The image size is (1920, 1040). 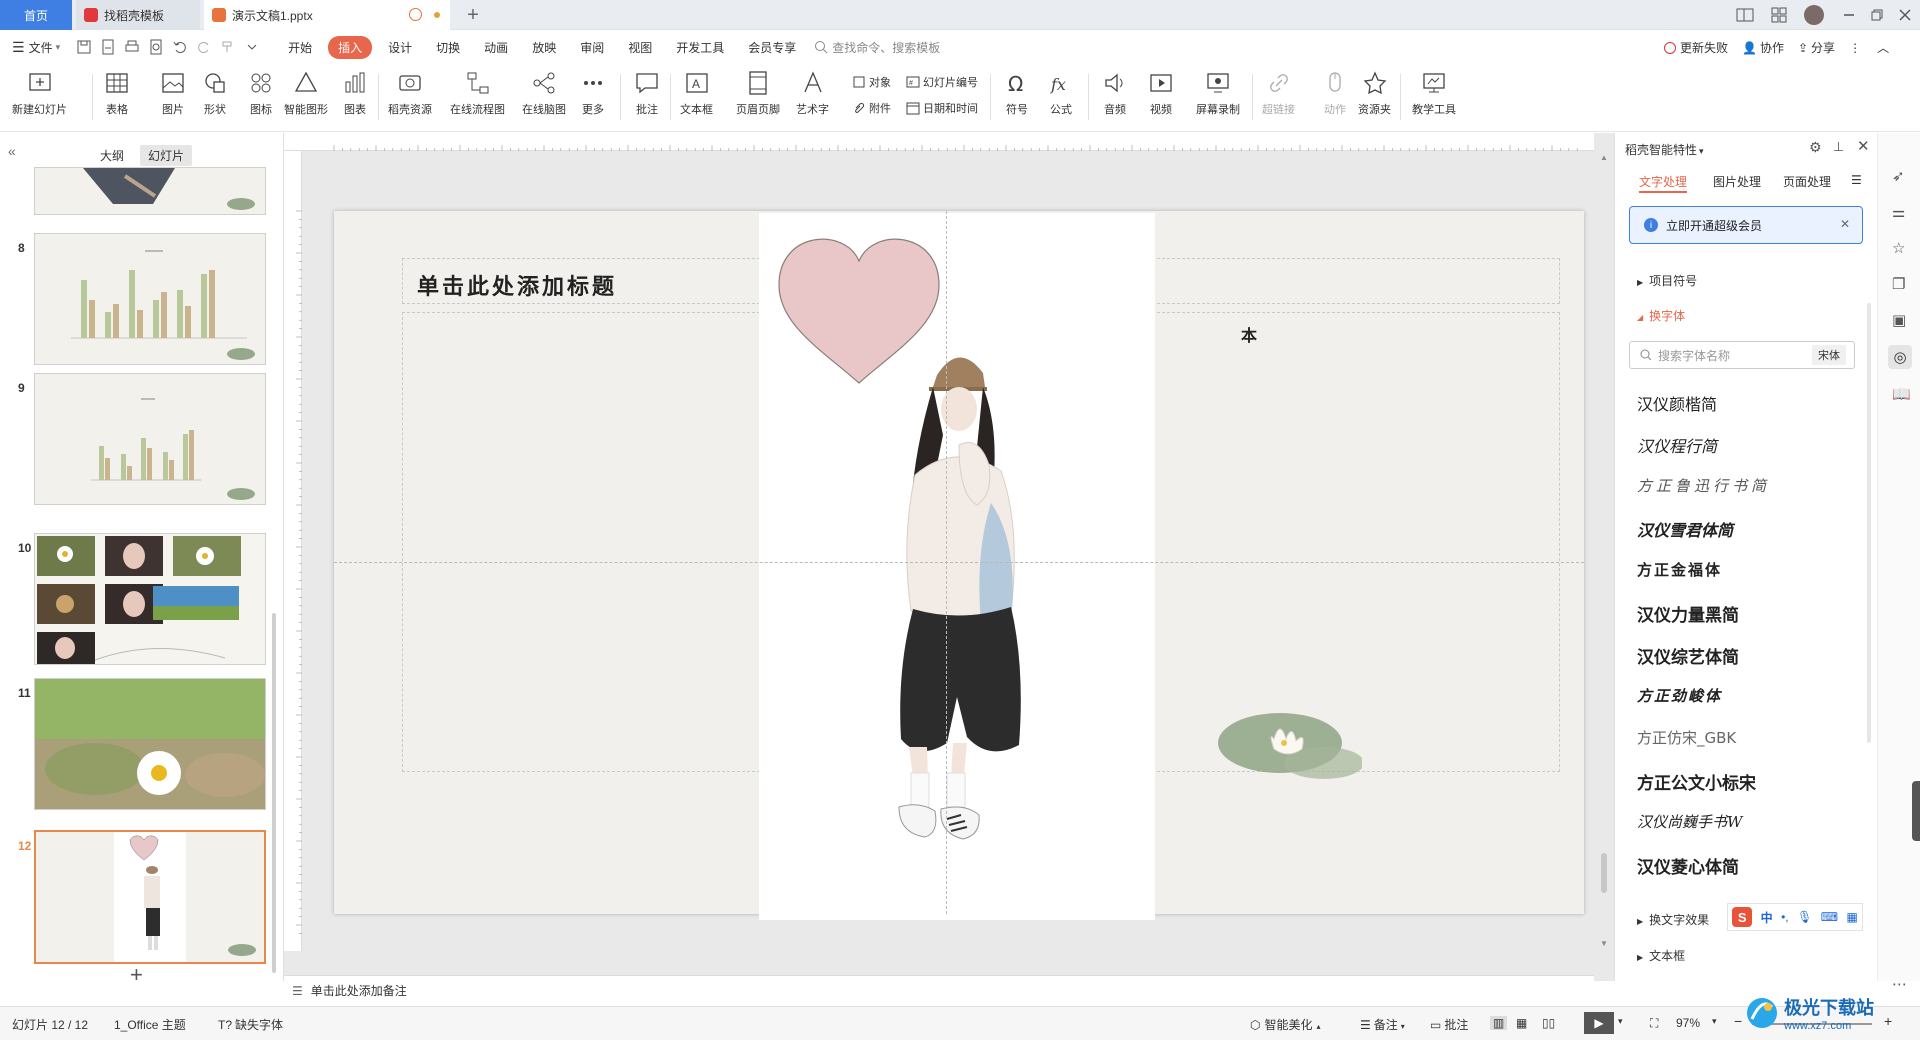 I want to click on normal-view-icon: ▥, so click(x=1499, y=1023).